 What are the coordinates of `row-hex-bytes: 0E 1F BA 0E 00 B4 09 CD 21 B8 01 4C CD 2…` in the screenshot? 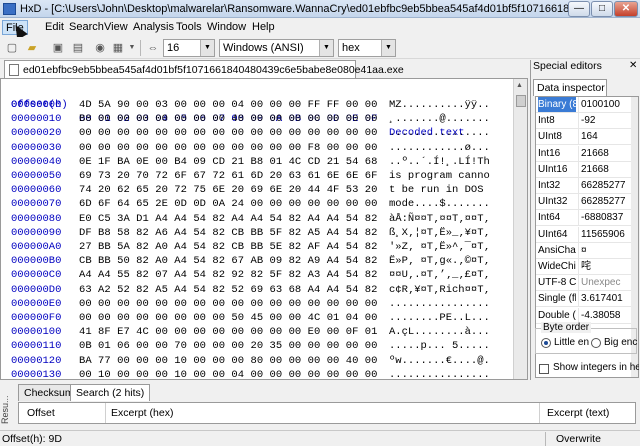 It's located at (228, 162).